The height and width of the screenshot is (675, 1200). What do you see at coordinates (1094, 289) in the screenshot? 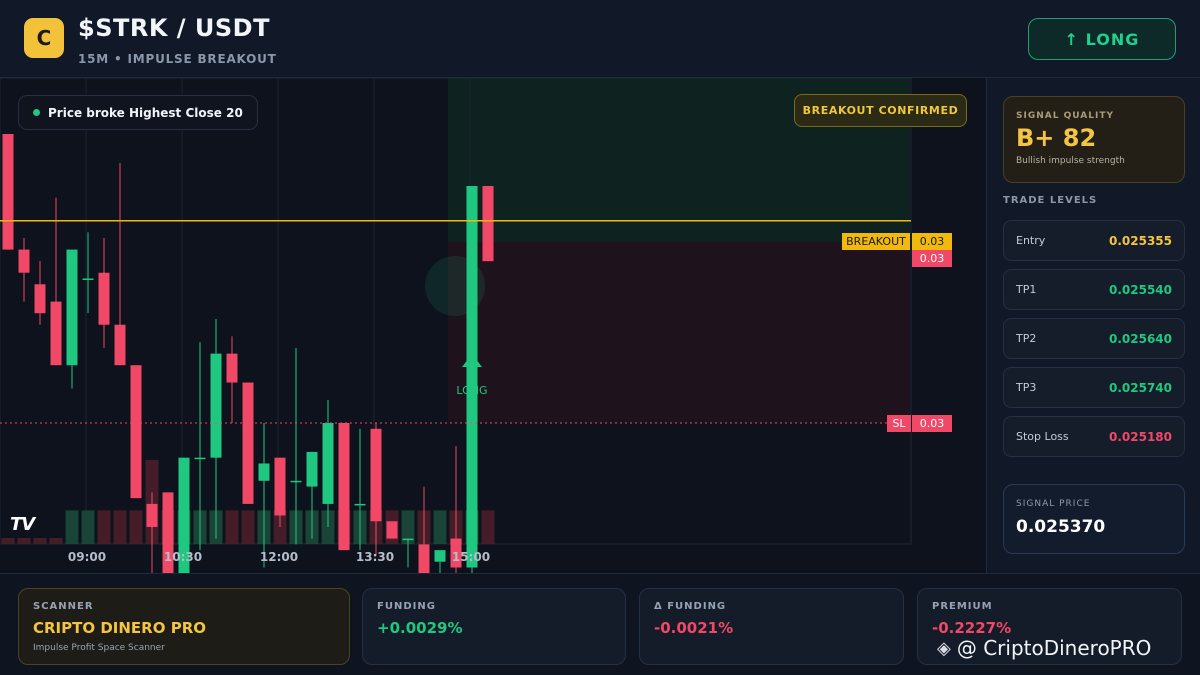
I see `level-tp1: TP1 0.025540` at bounding box center [1094, 289].